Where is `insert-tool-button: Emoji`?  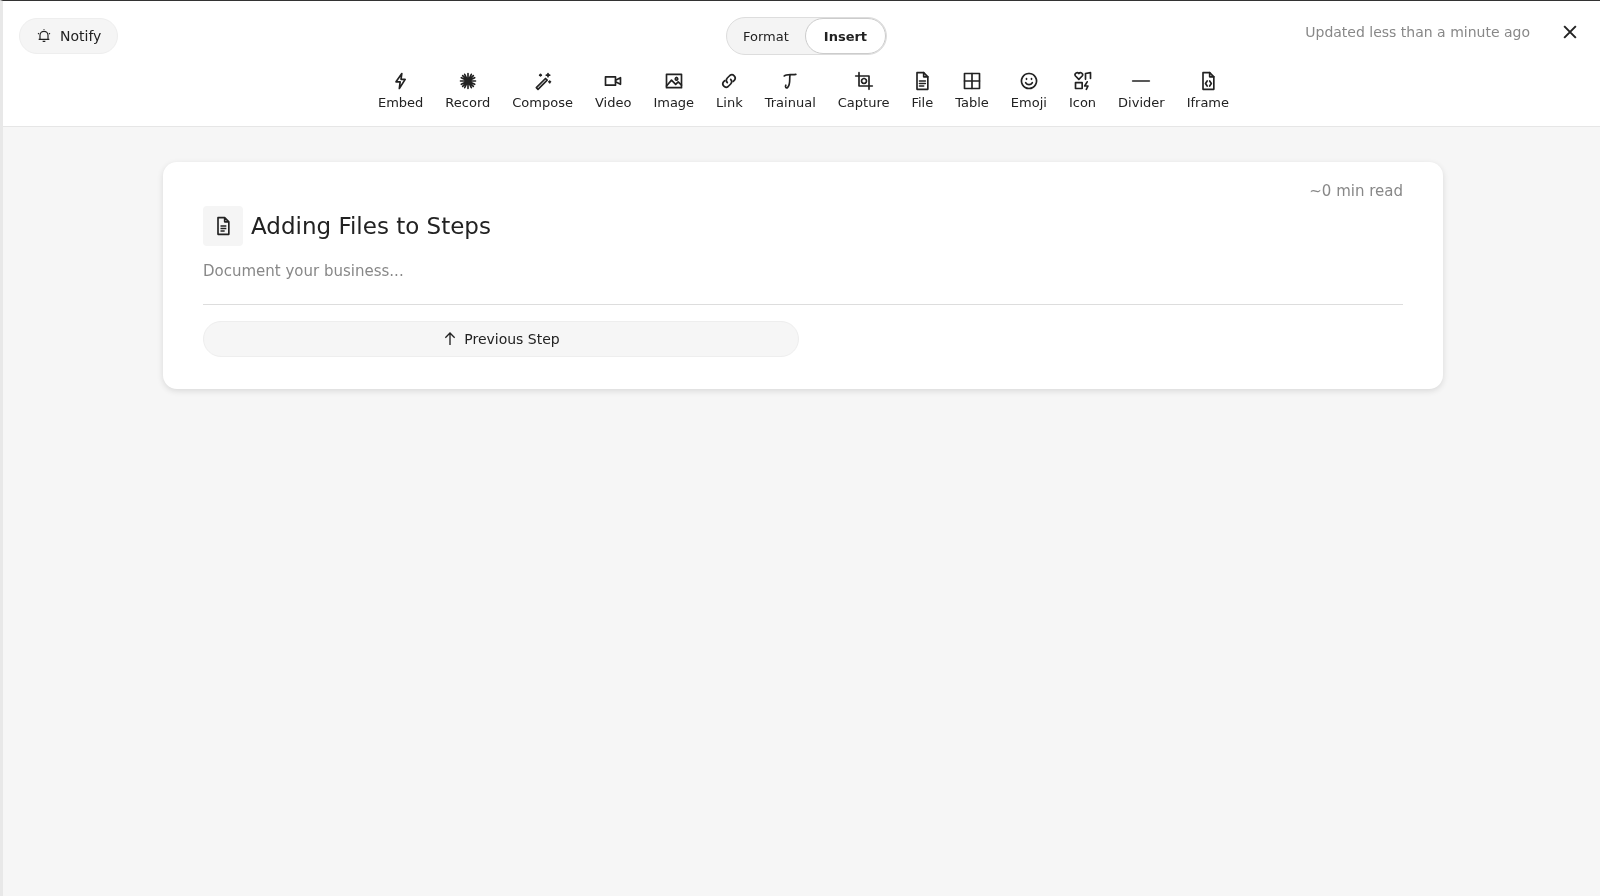
insert-tool-button: Emoji is located at coordinates (1028, 90).